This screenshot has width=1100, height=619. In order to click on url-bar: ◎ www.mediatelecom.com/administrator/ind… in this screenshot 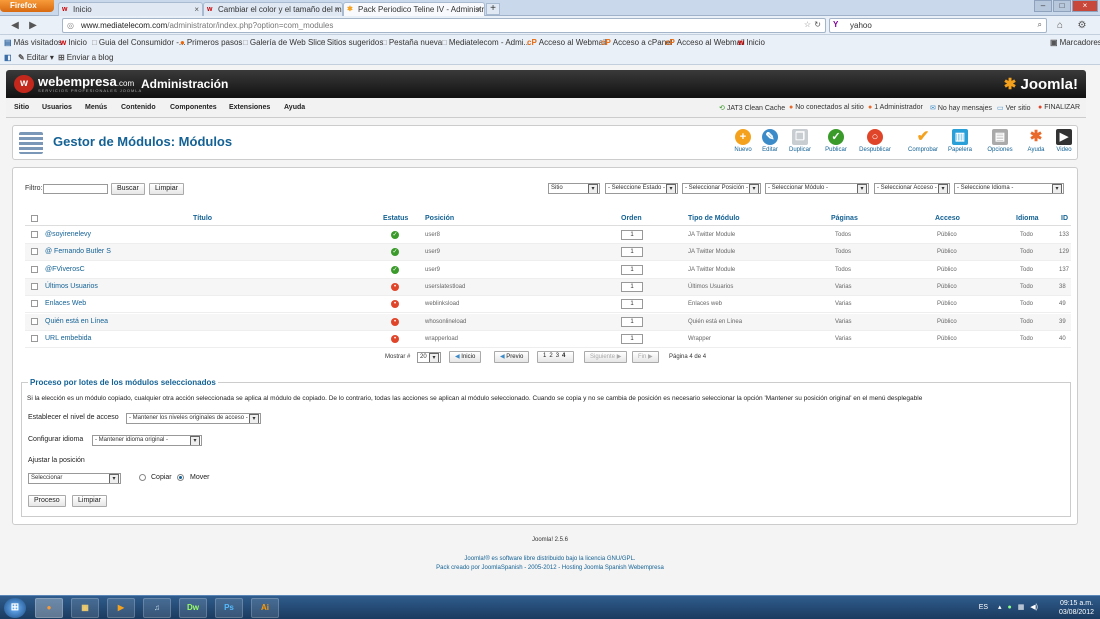, I will do `click(444, 25)`.